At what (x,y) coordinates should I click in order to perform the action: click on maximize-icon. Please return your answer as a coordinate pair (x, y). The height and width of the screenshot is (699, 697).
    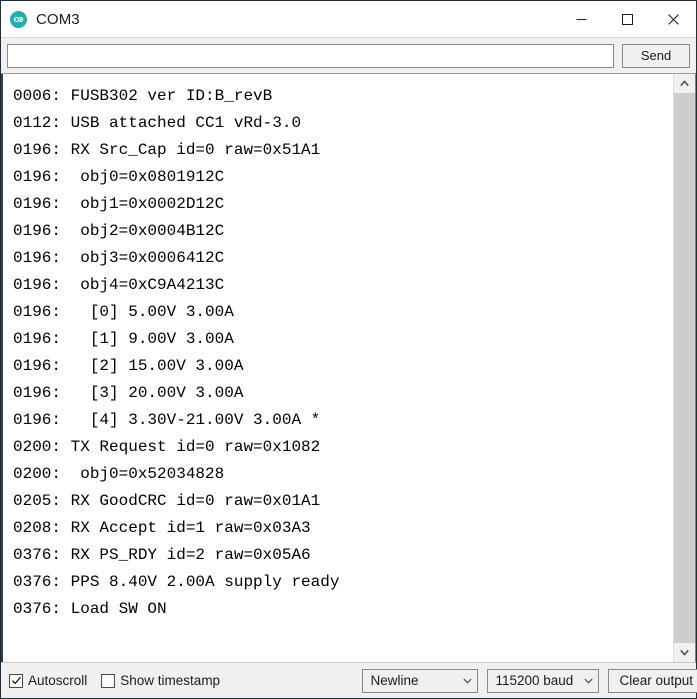
    Looking at the image, I should click on (627, 19).